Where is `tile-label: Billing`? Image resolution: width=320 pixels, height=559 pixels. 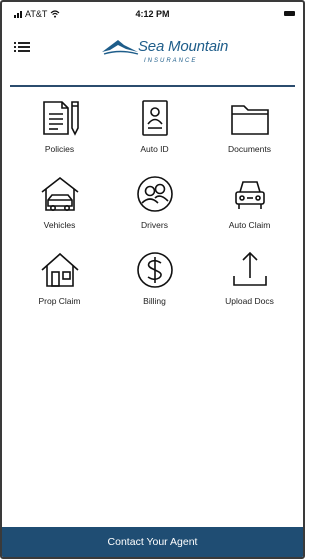
tile-label: Billing is located at coordinates (154, 301).